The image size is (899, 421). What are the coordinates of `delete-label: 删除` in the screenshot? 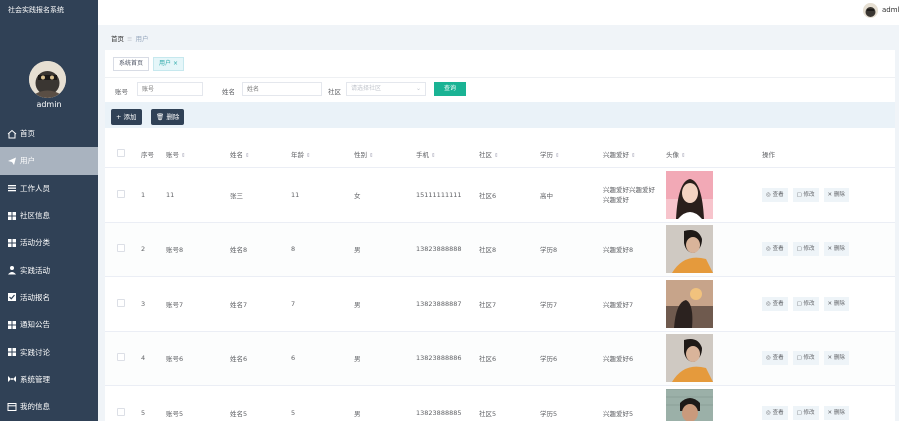 It's located at (839, 358).